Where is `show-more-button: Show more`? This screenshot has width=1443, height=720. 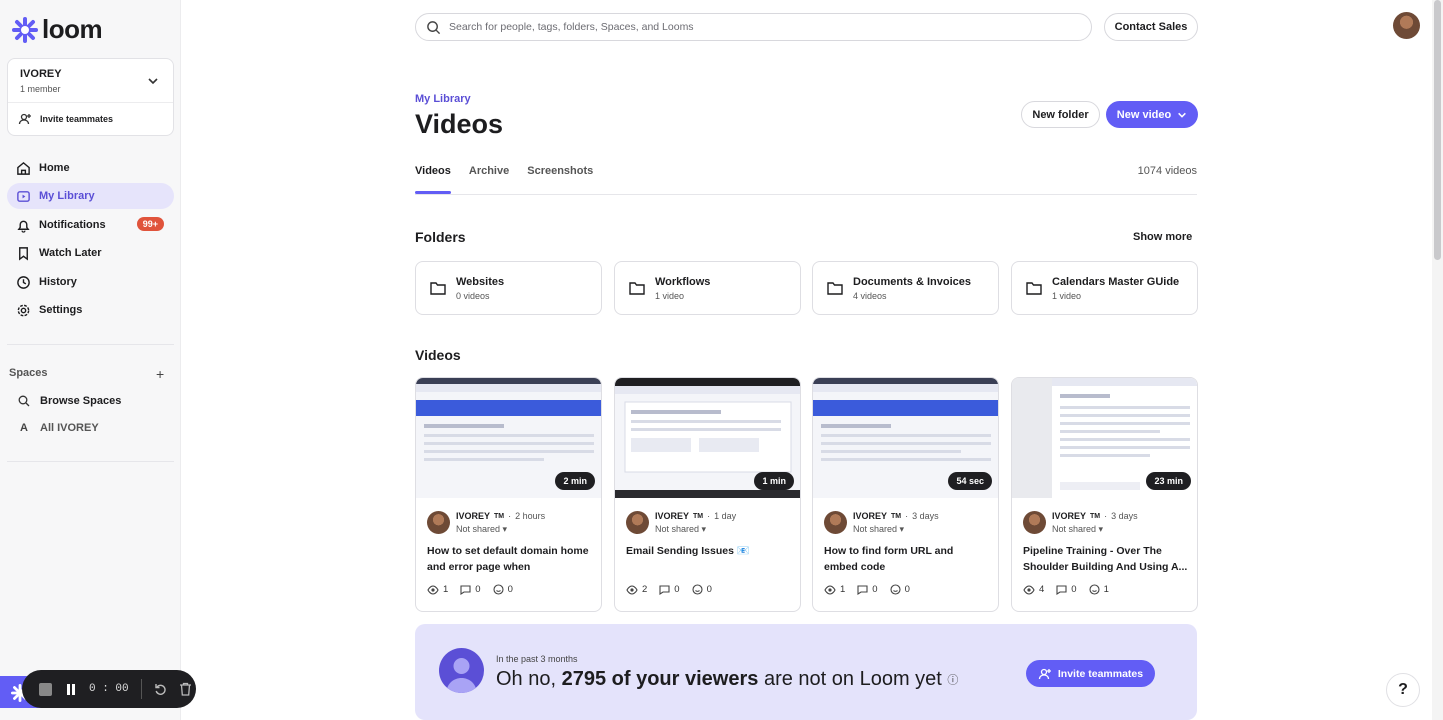 show-more-button: Show more is located at coordinates (1162, 237).